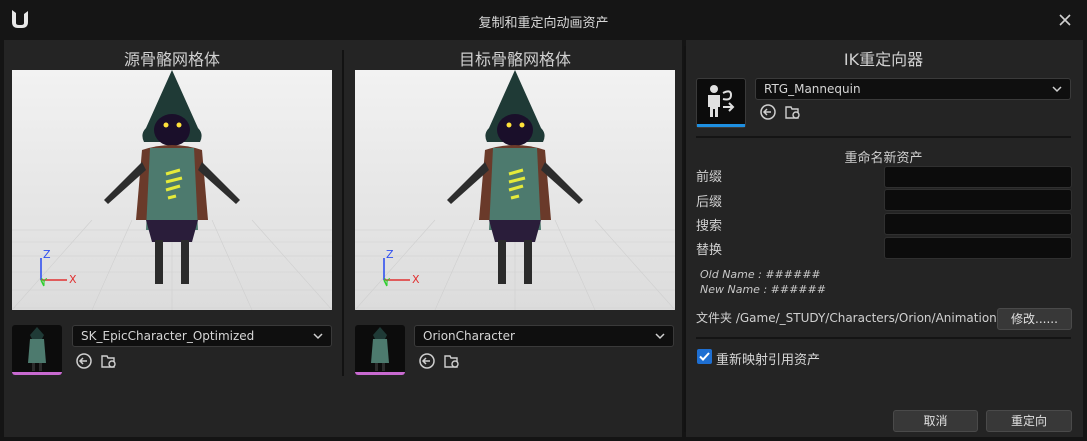 This screenshot has width=1087, height=441. I want to click on remap-references-label: 重新映射引用资产, so click(768, 360).